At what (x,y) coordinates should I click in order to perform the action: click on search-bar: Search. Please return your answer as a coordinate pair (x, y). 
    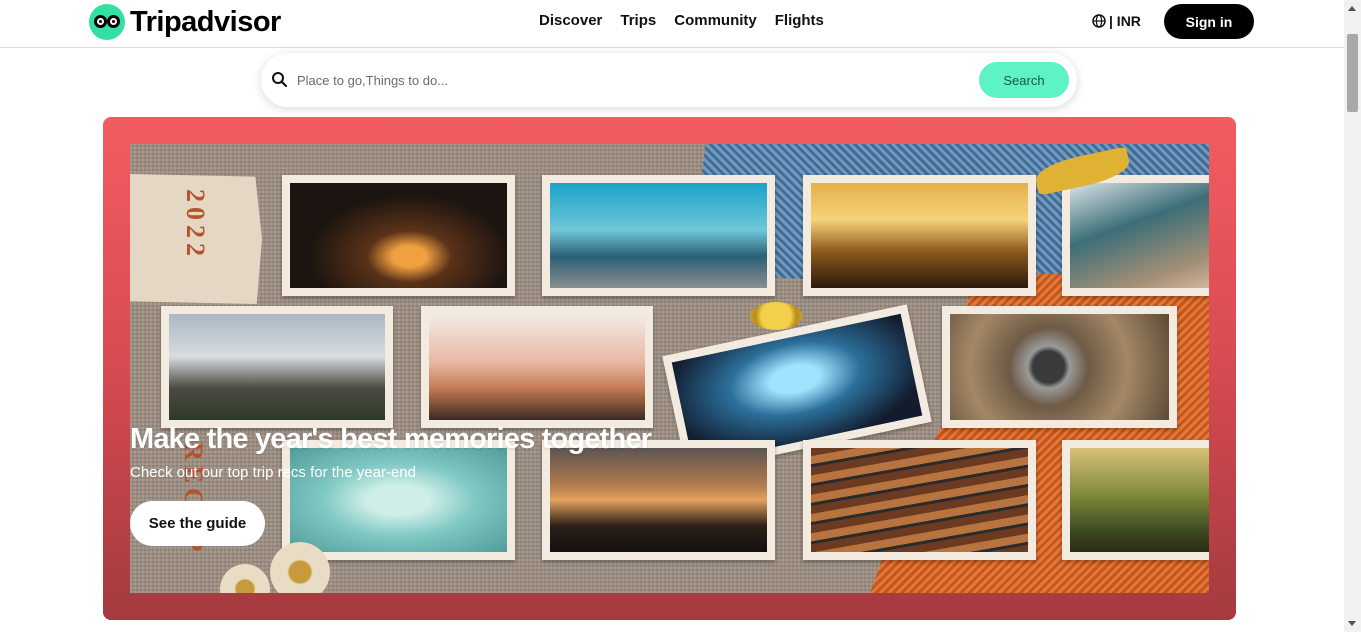
    Looking at the image, I should click on (669, 80).